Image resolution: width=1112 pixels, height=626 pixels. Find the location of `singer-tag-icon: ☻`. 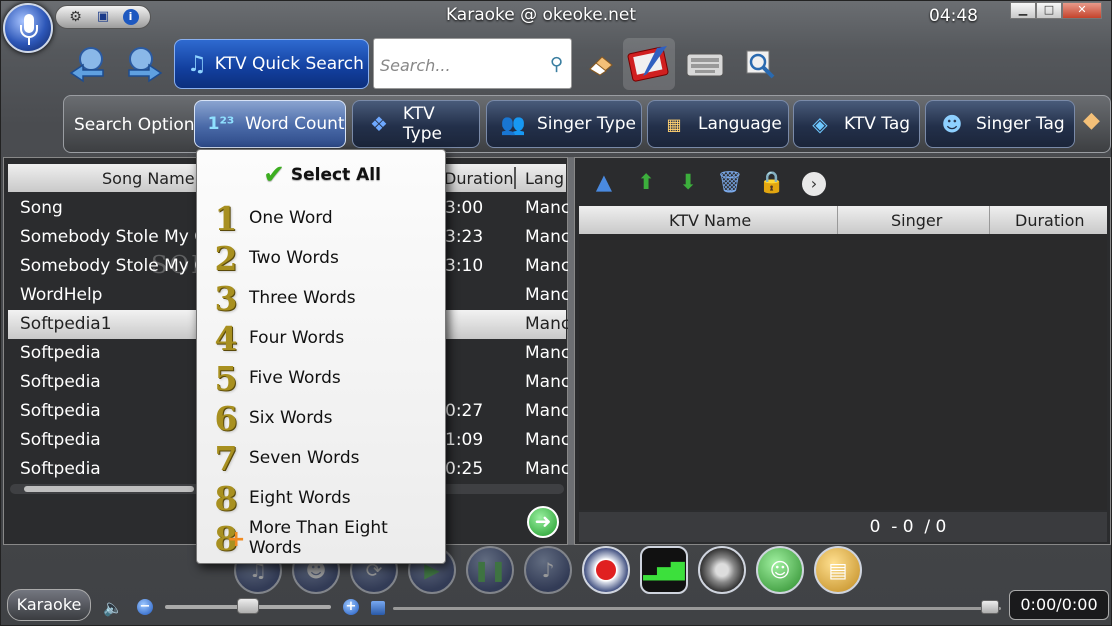

singer-tag-icon: ☻ is located at coordinates (952, 124).